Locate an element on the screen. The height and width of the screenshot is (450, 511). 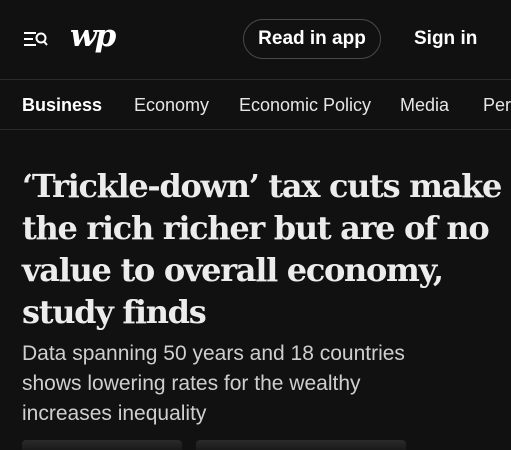
sign-in-link: Sign in is located at coordinates (445, 39).